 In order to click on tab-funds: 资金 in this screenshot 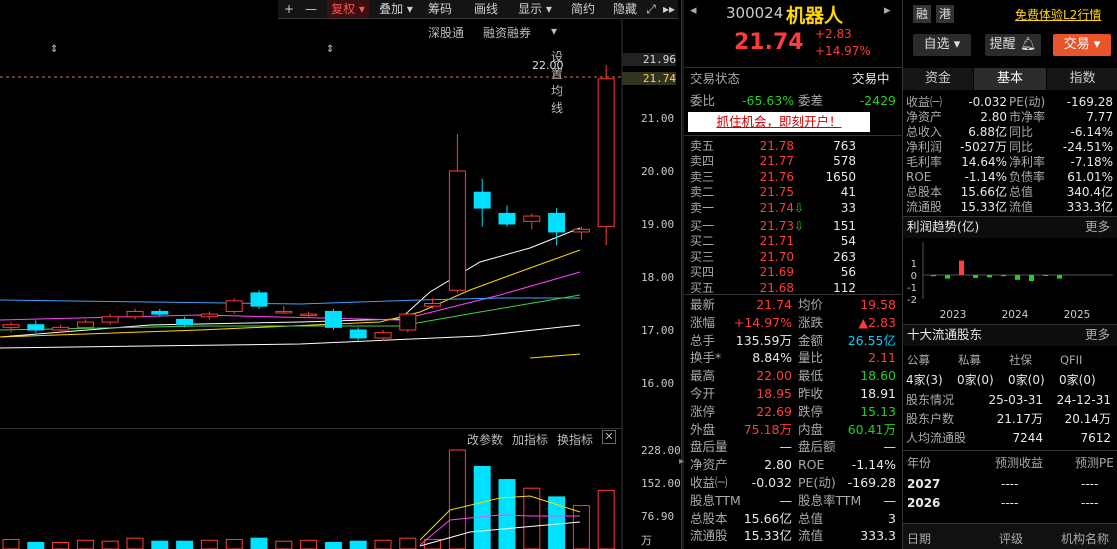, I will do `click(938, 79)`.